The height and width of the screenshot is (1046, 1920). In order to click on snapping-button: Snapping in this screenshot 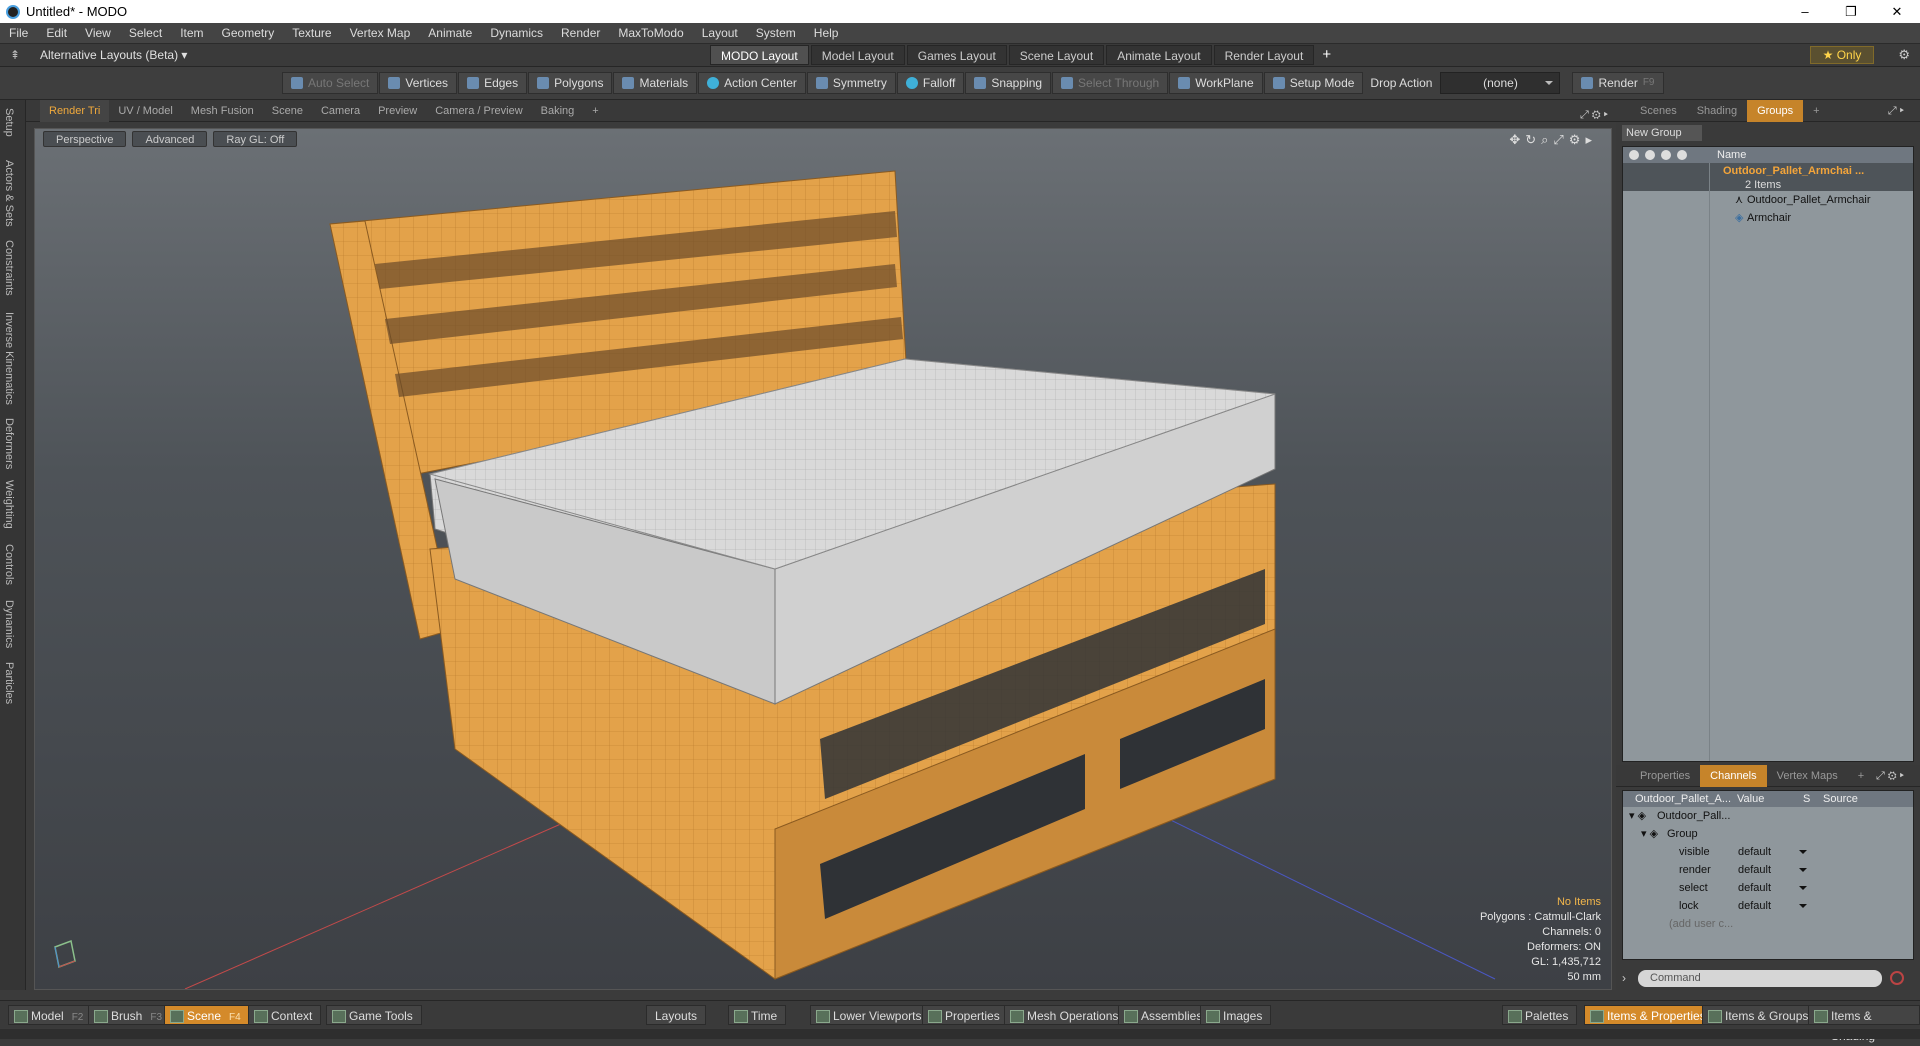, I will do `click(1008, 83)`.